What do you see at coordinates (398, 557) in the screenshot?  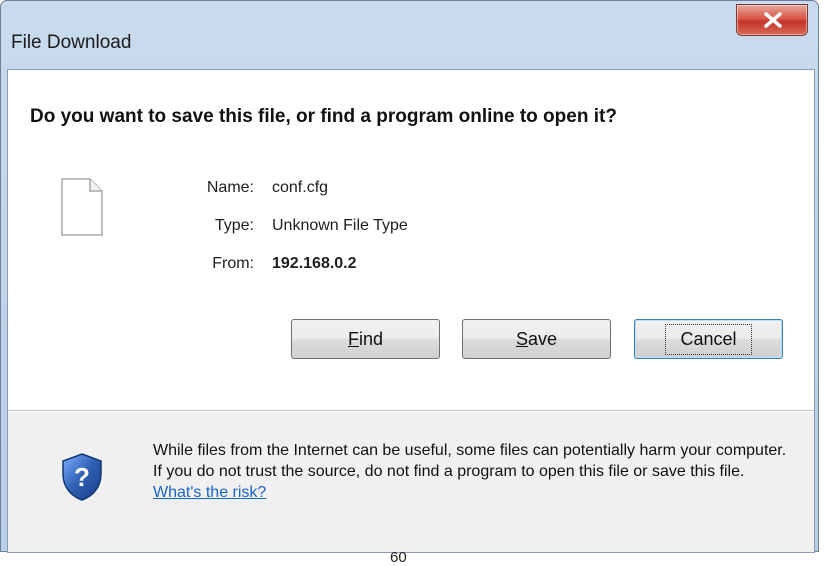 I see `page-number: 60` at bounding box center [398, 557].